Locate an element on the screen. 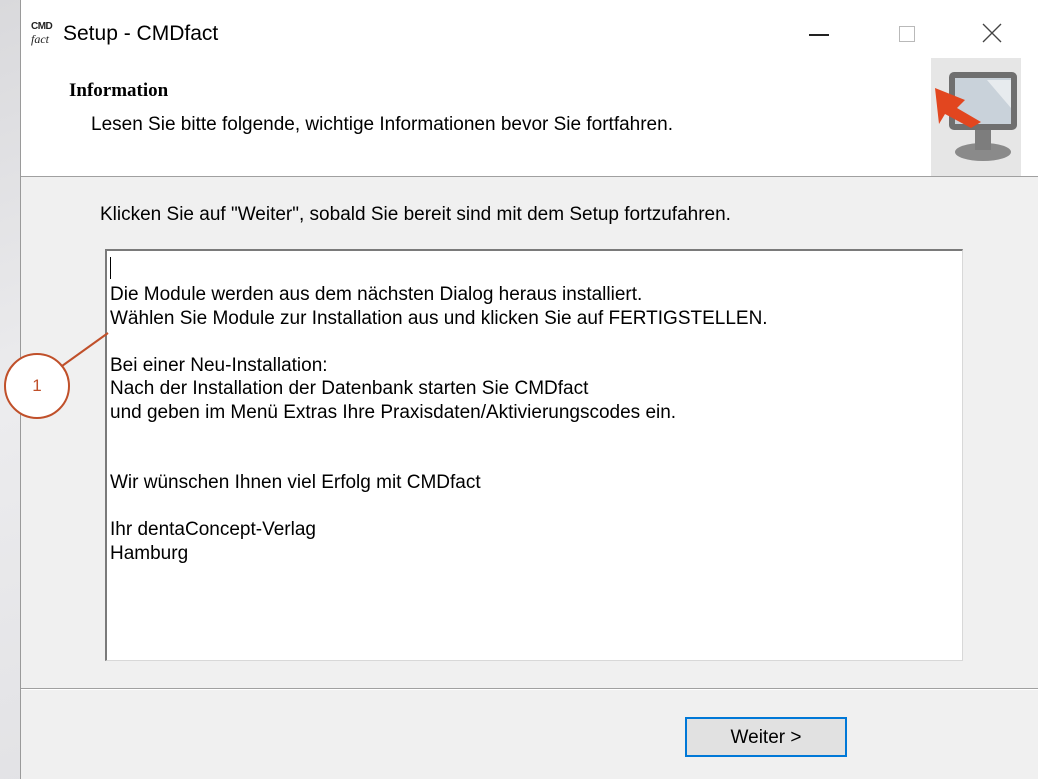 This screenshot has height=779, width=1038. callout-leader-line is located at coordinates (85, 349).